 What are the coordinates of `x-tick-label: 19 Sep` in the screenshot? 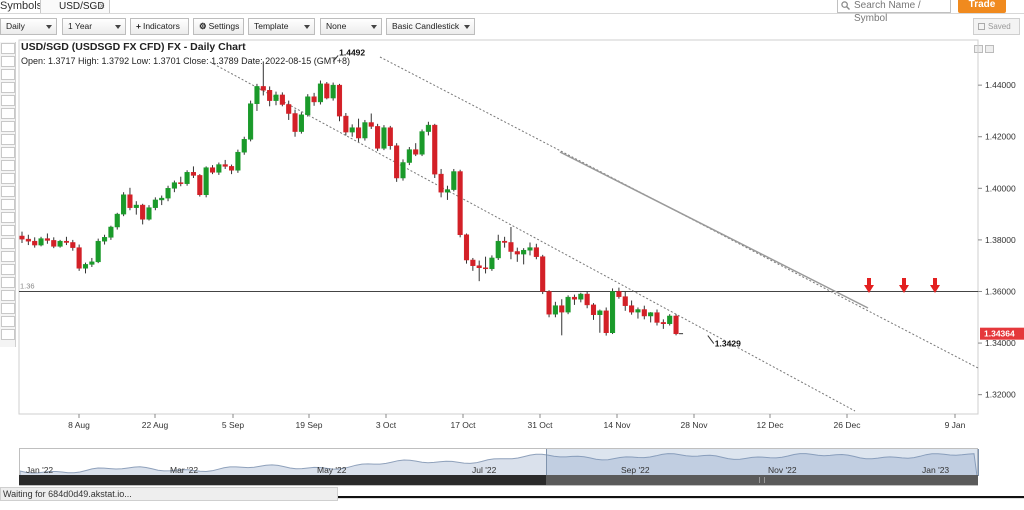 It's located at (309, 425).